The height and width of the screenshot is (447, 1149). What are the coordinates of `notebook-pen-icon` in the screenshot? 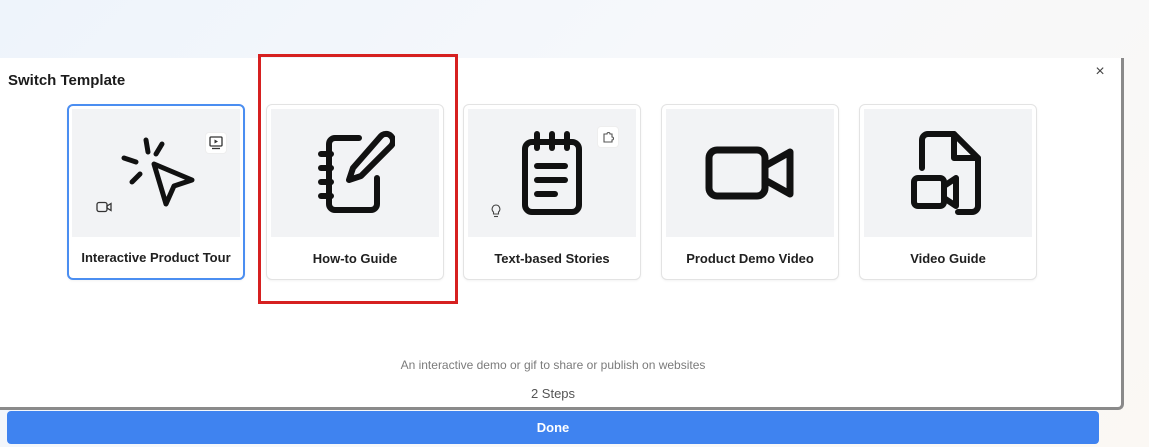 It's located at (356, 171).